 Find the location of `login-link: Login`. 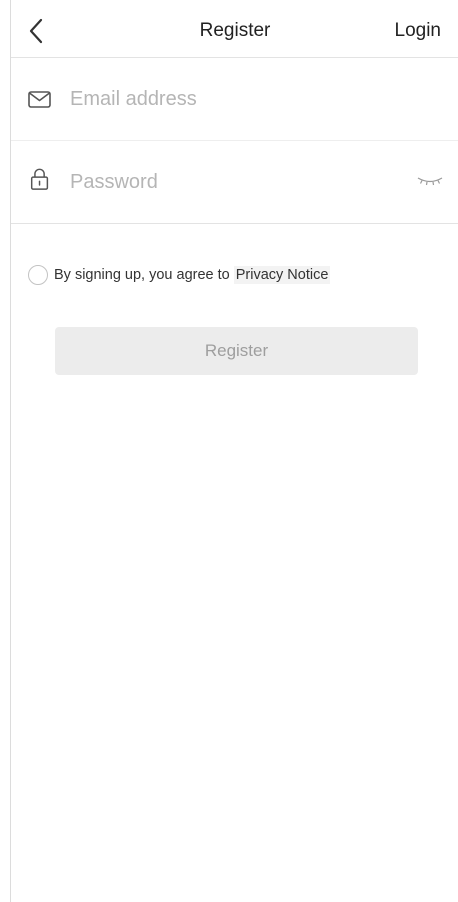

login-link: Login is located at coordinates (418, 31).